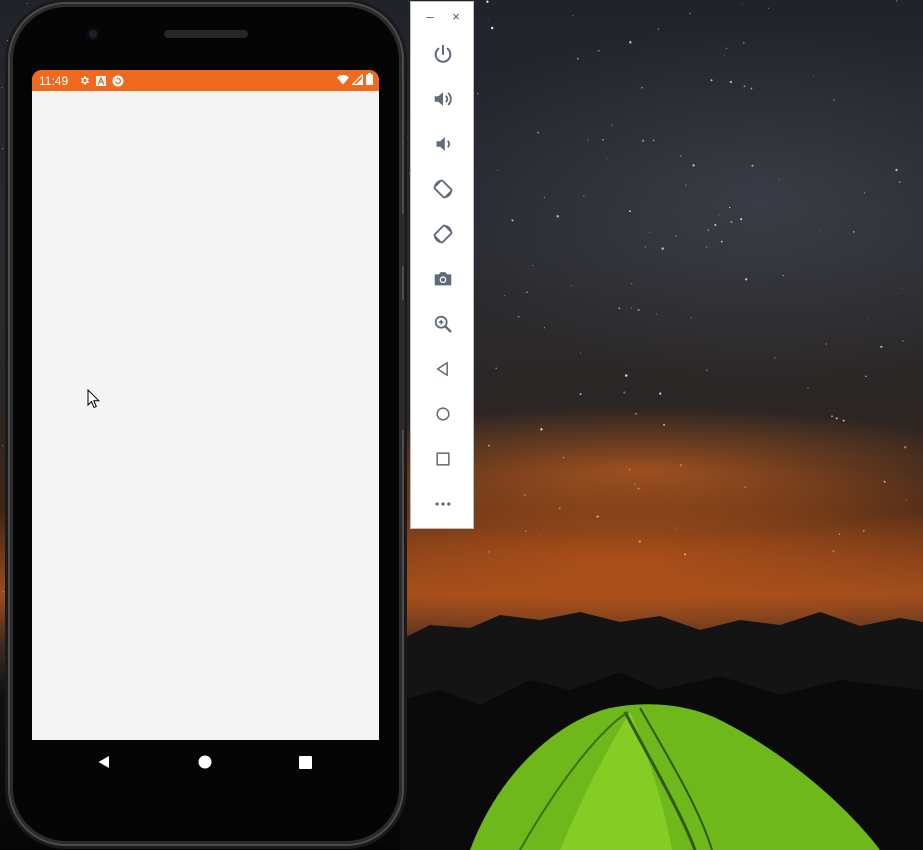 This screenshot has width=923, height=850. I want to click on more-icon, so click(443, 504).